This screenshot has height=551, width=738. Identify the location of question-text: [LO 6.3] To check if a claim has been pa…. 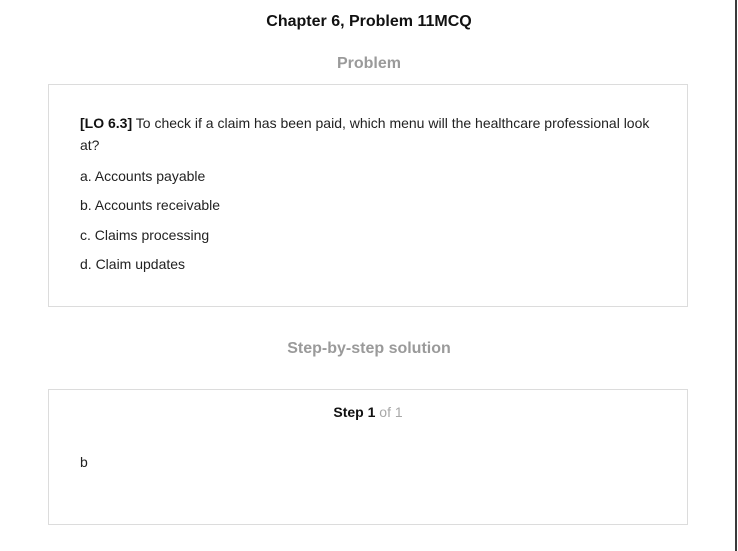
(372, 134).